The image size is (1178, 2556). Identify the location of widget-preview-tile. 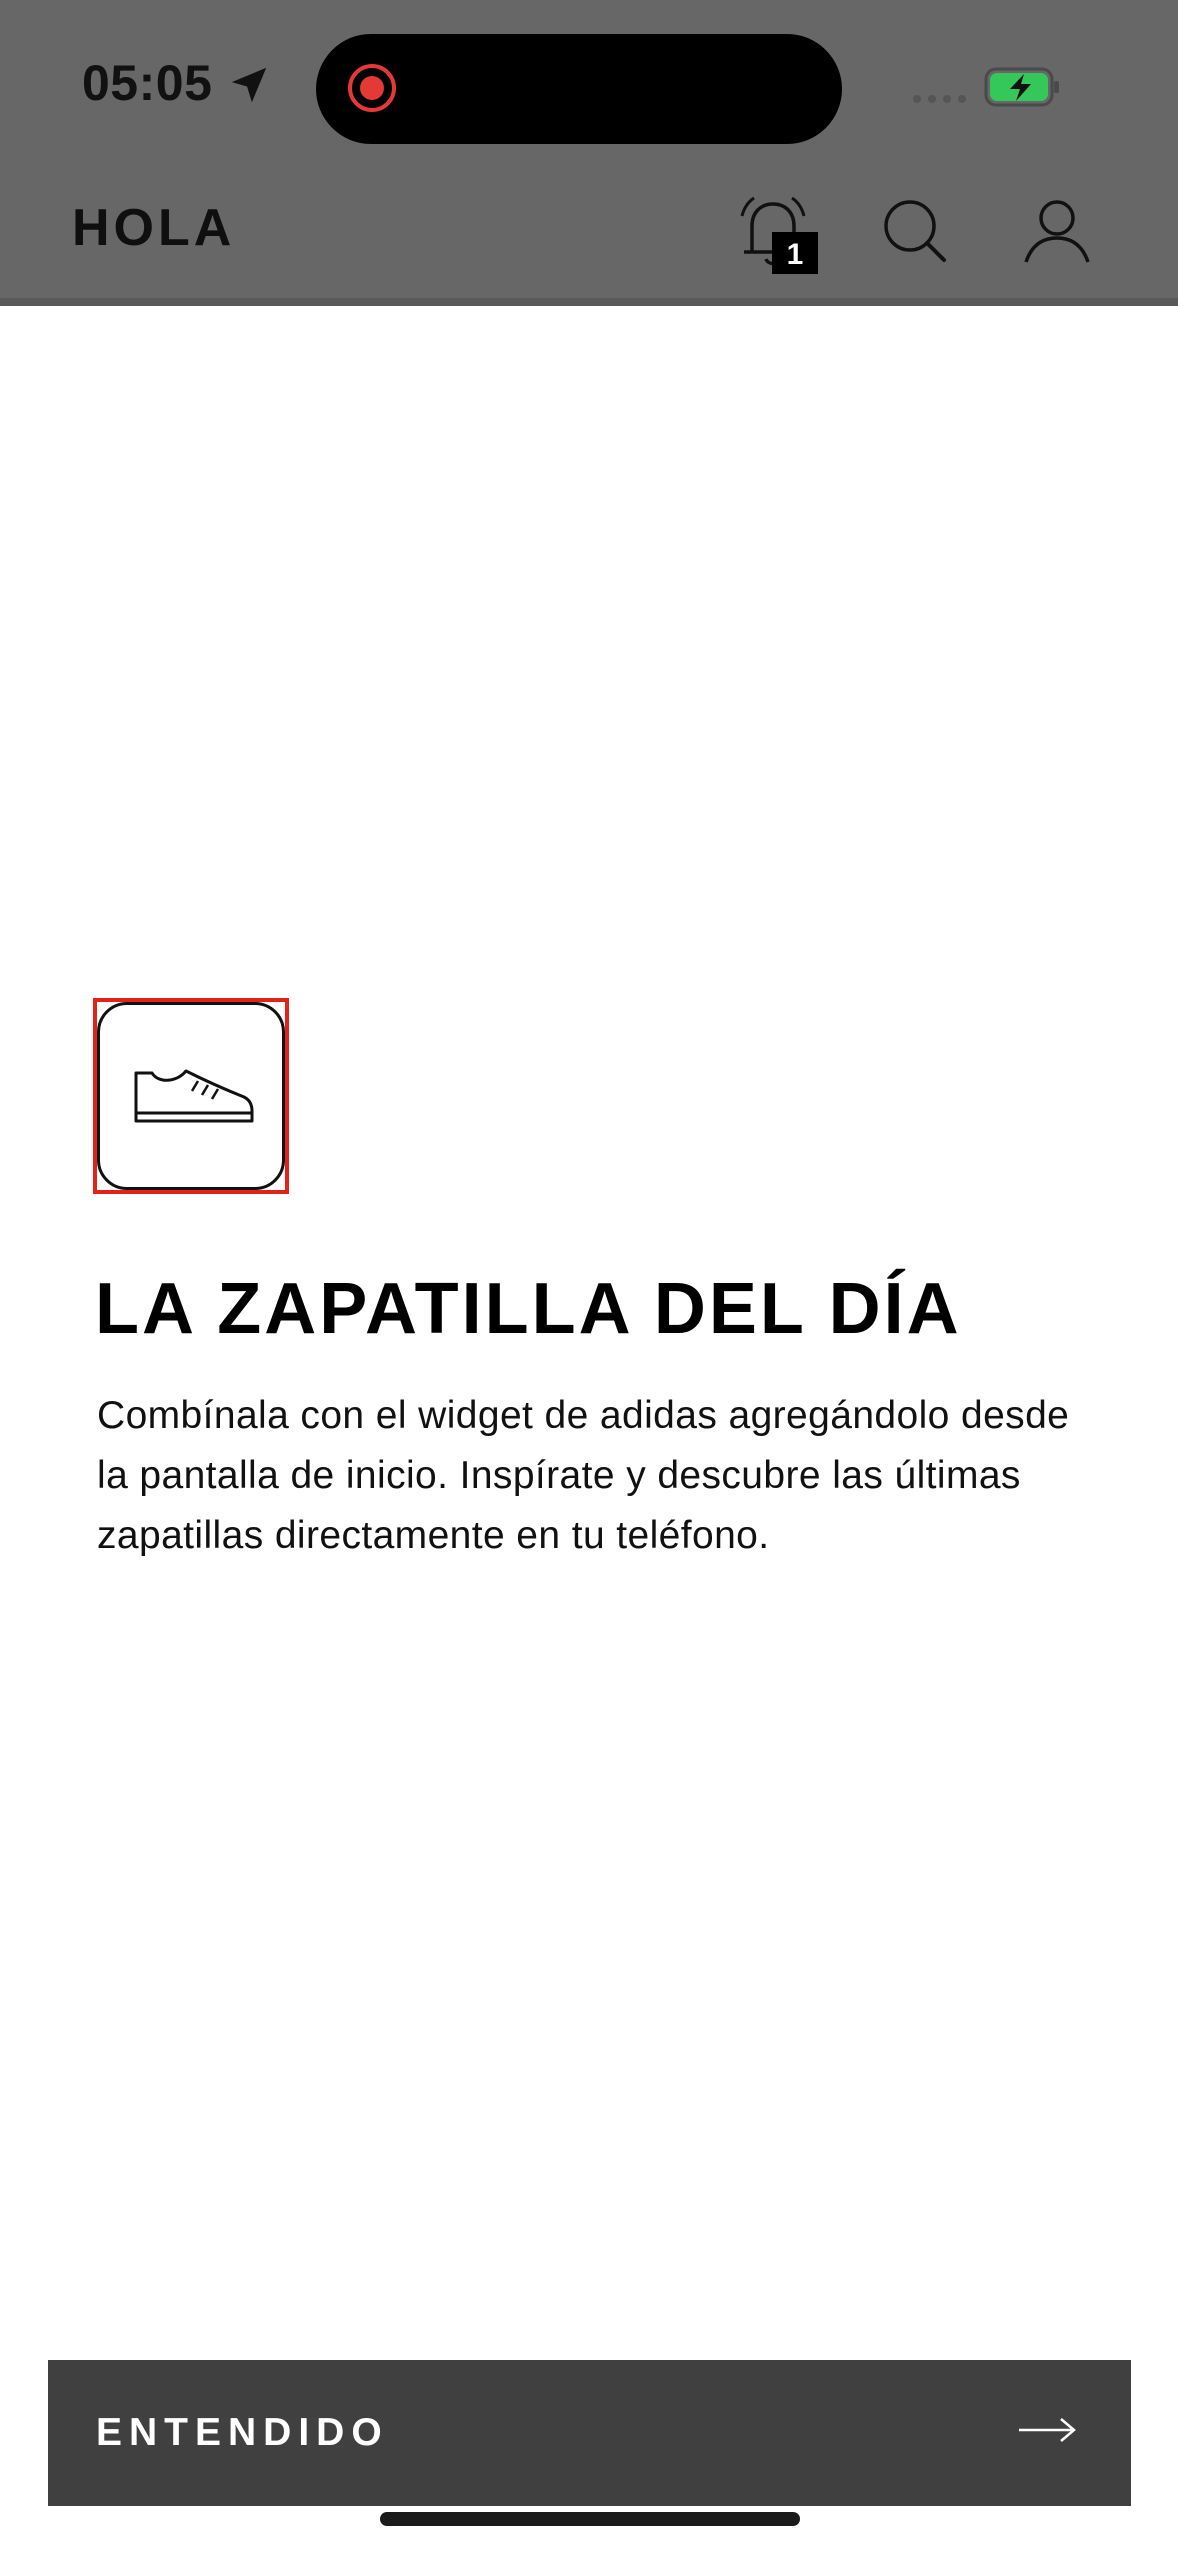
(191, 1096).